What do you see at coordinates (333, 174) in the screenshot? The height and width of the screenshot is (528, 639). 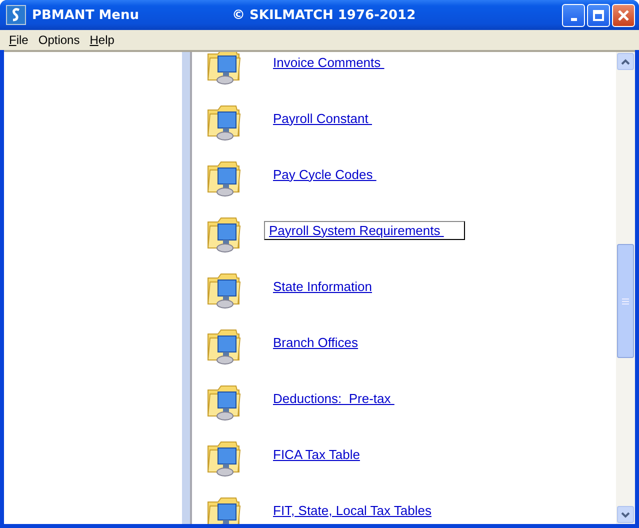 I see `menu-link: Pay Cycle Codes` at bounding box center [333, 174].